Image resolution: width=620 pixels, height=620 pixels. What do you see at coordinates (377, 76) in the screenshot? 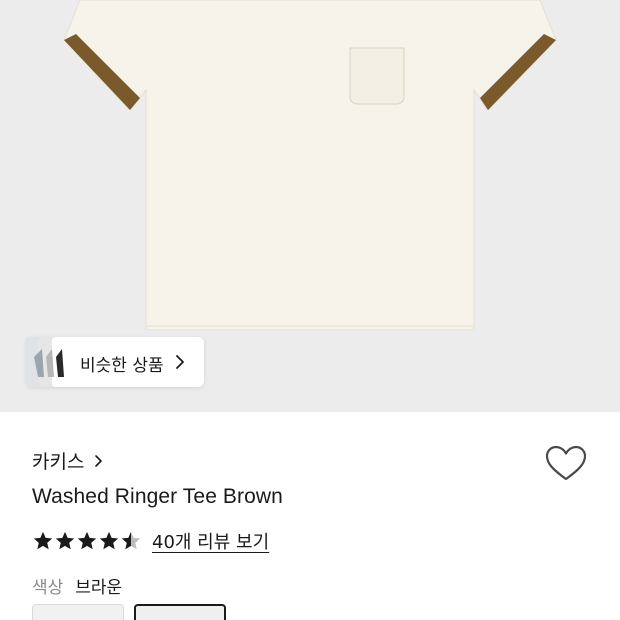
I see `shirt-pocket` at bounding box center [377, 76].